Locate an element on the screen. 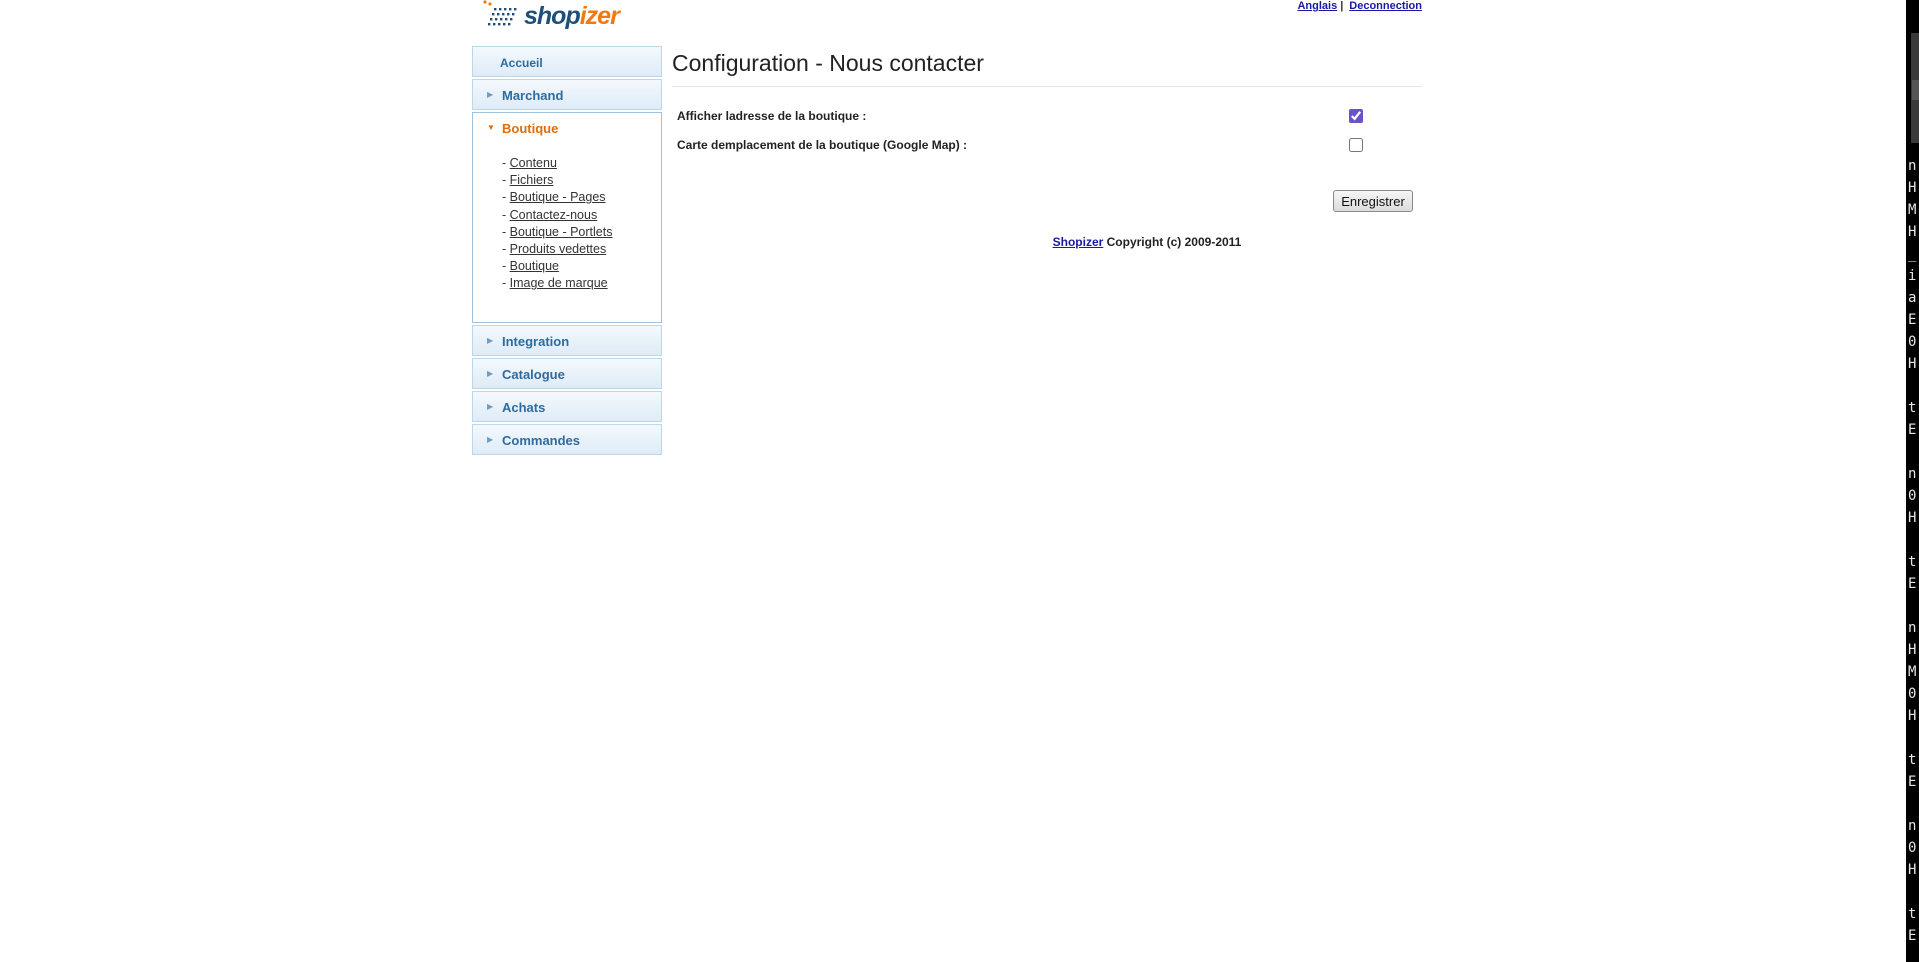 This screenshot has width=1919, height=962. link-boutique: Boutique is located at coordinates (534, 266).